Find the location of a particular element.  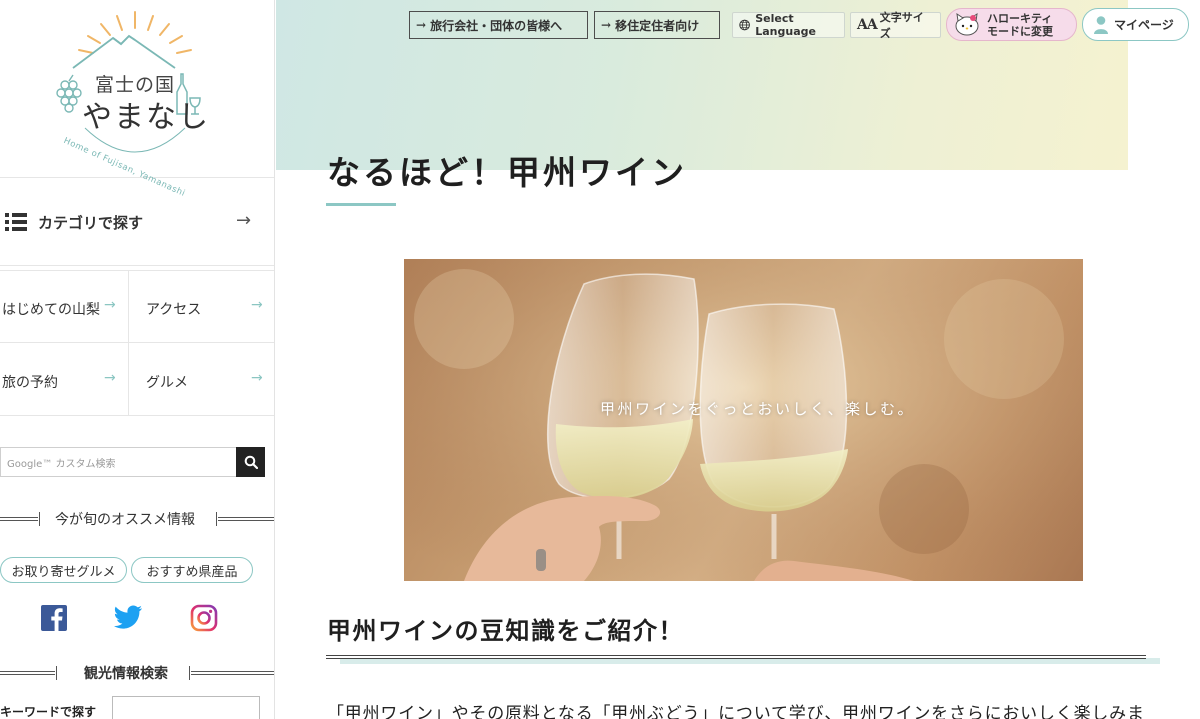

category-search-button: カテゴリで探す → is located at coordinates (137, 223).